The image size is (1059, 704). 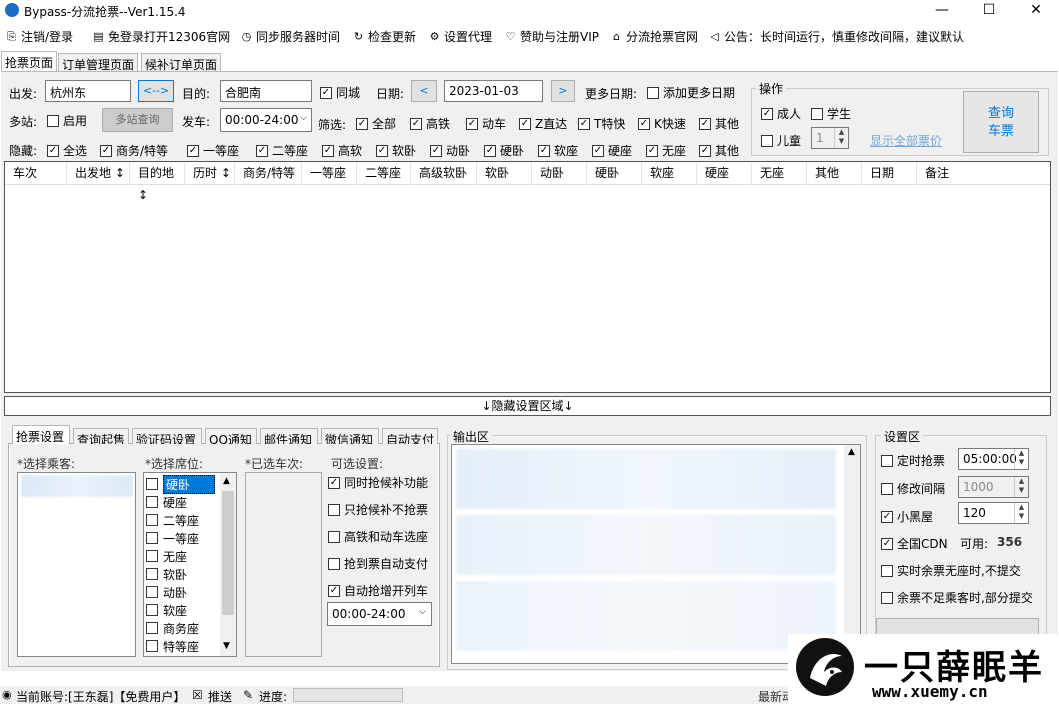 I want to click on output-log: ▲, so click(x=656, y=554).